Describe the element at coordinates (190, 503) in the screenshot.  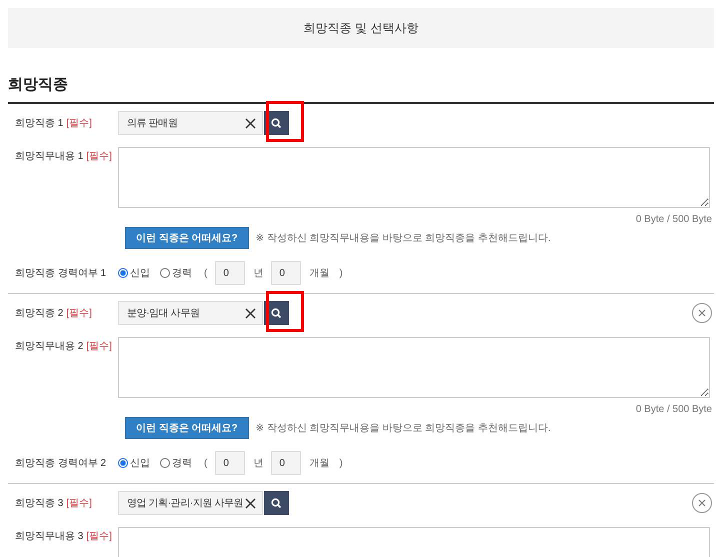
I see `job-field: 영업 기획·관리·지원 사무원` at that location.